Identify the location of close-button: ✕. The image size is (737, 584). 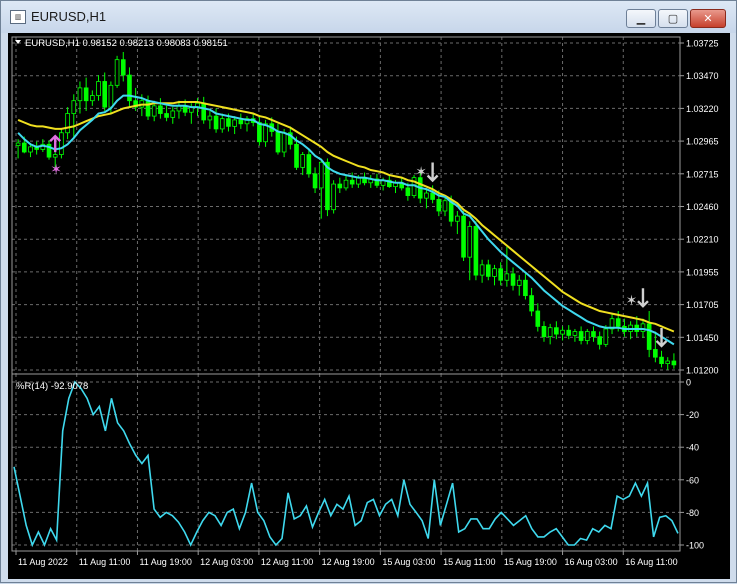
(708, 18).